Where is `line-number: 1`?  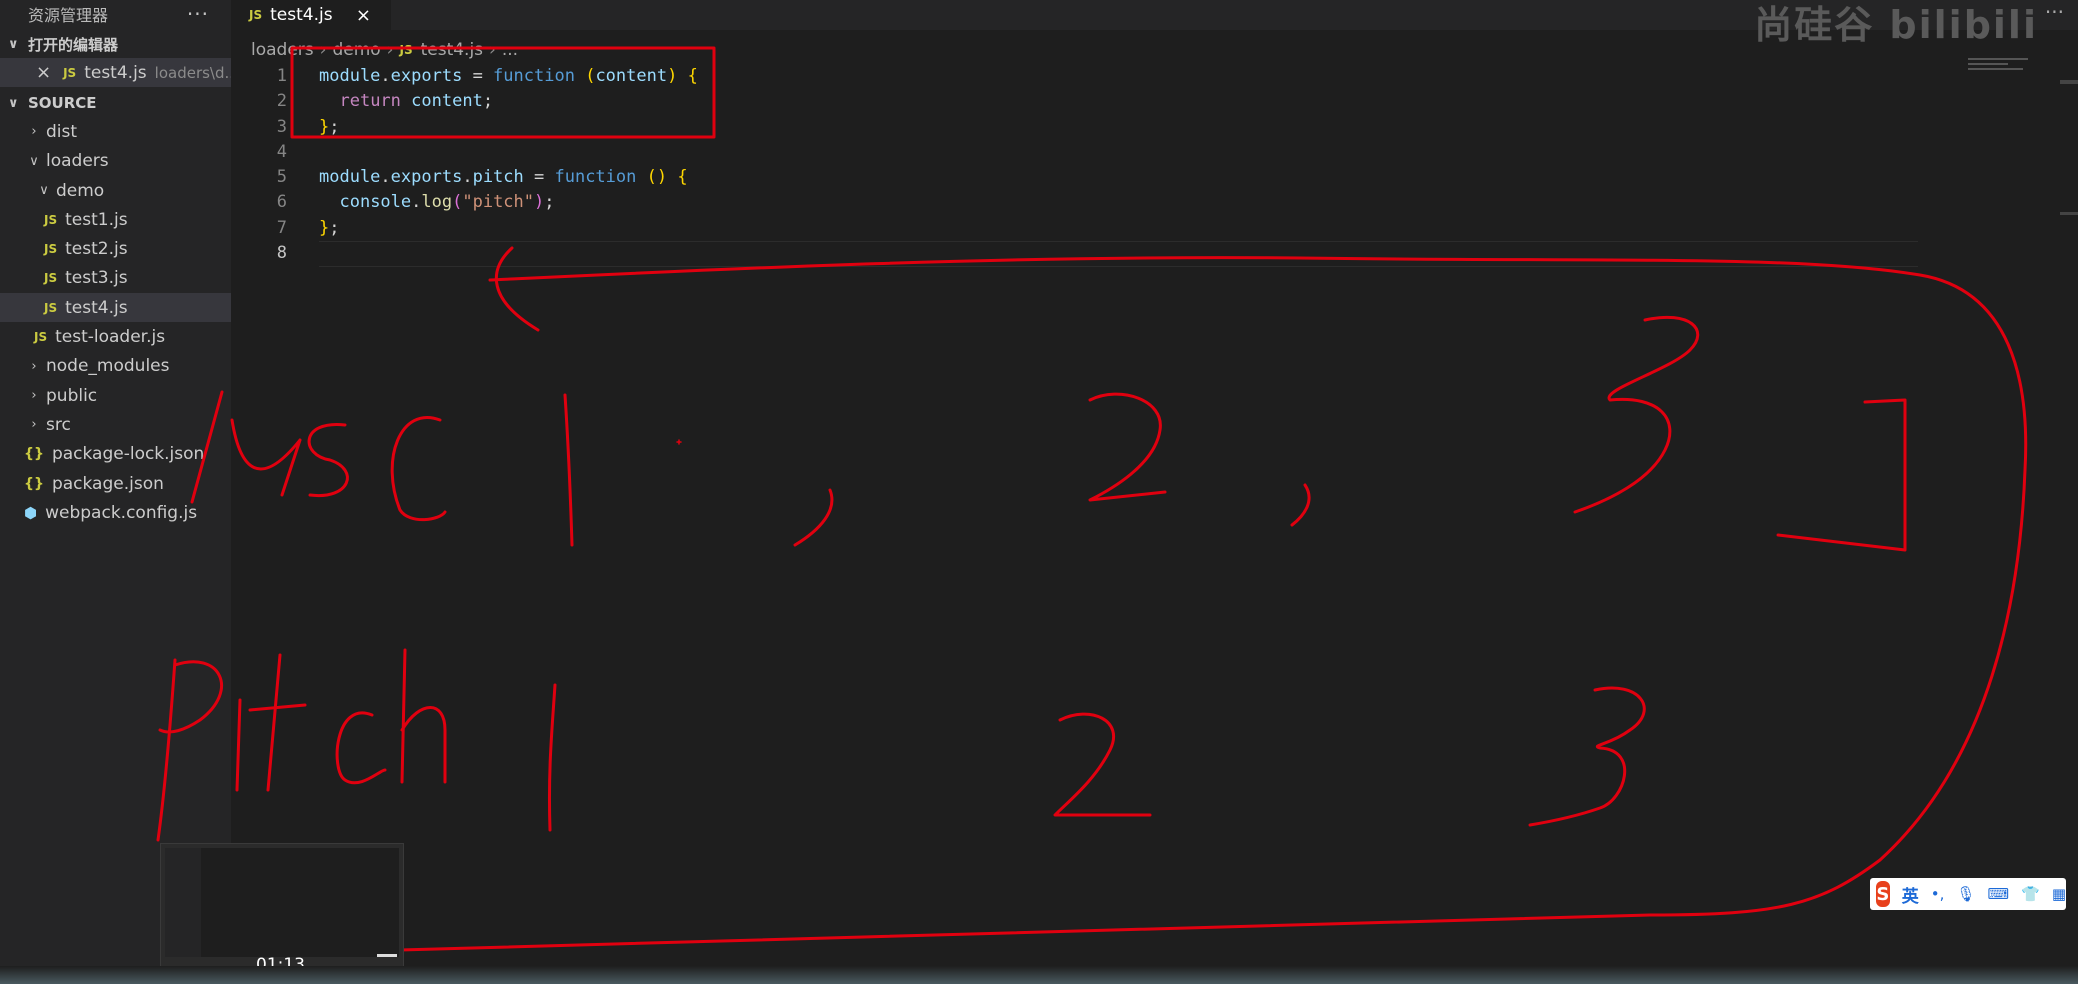
line-number: 1 is located at coordinates (281, 76).